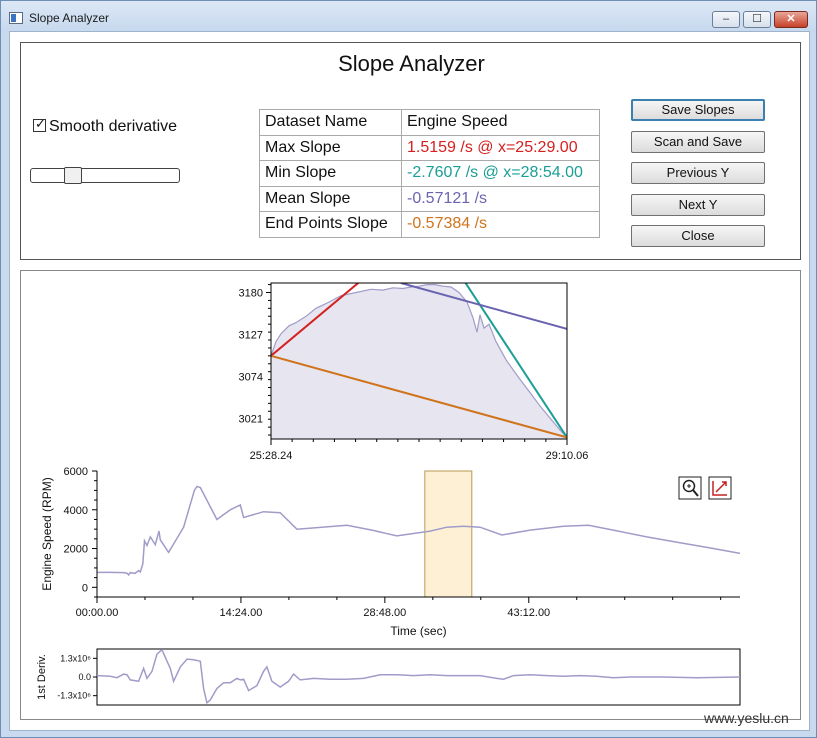 The width and height of the screenshot is (817, 738). What do you see at coordinates (746, 718) in the screenshot?
I see `watermark-text: www.yeslu.cn` at bounding box center [746, 718].